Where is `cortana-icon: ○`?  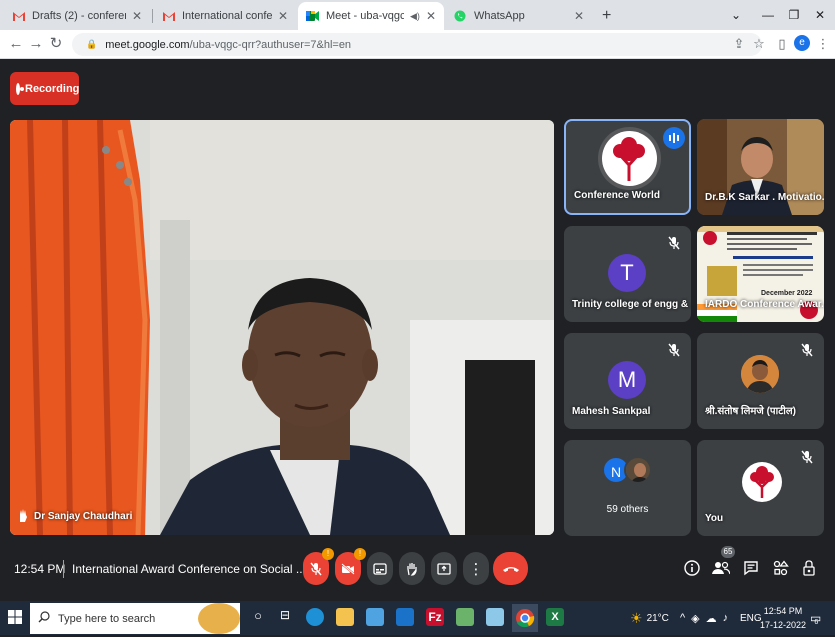
cortana-icon: ○ is located at coordinates (258, 617).